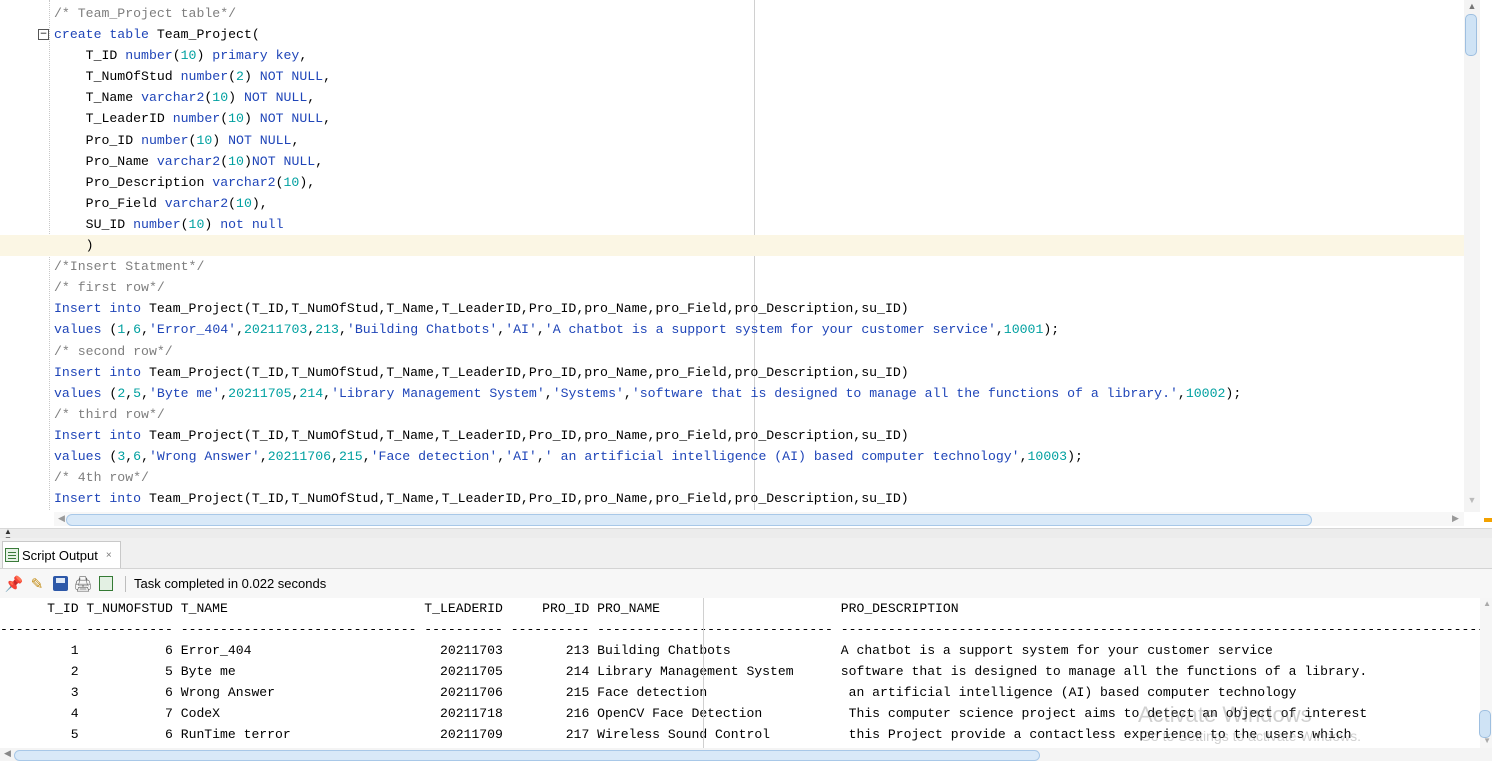  Describe the element at coordinates (733, 477) in the screenshot. I see `code-line: /* 4th row*/` at that location.